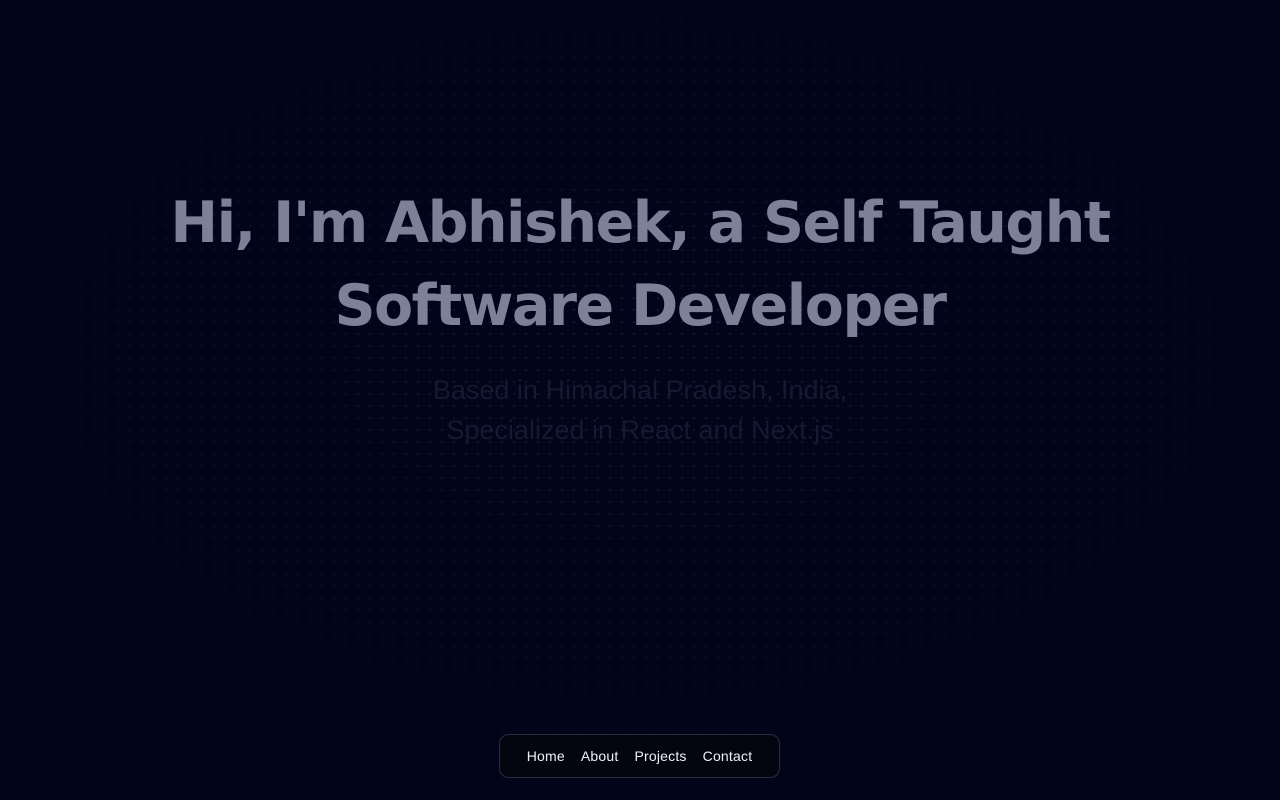  What do you see at coordinates (660, 756) in the screenshot?
I see `nav-link-projects: Projects` at bounding box center [660, 756].